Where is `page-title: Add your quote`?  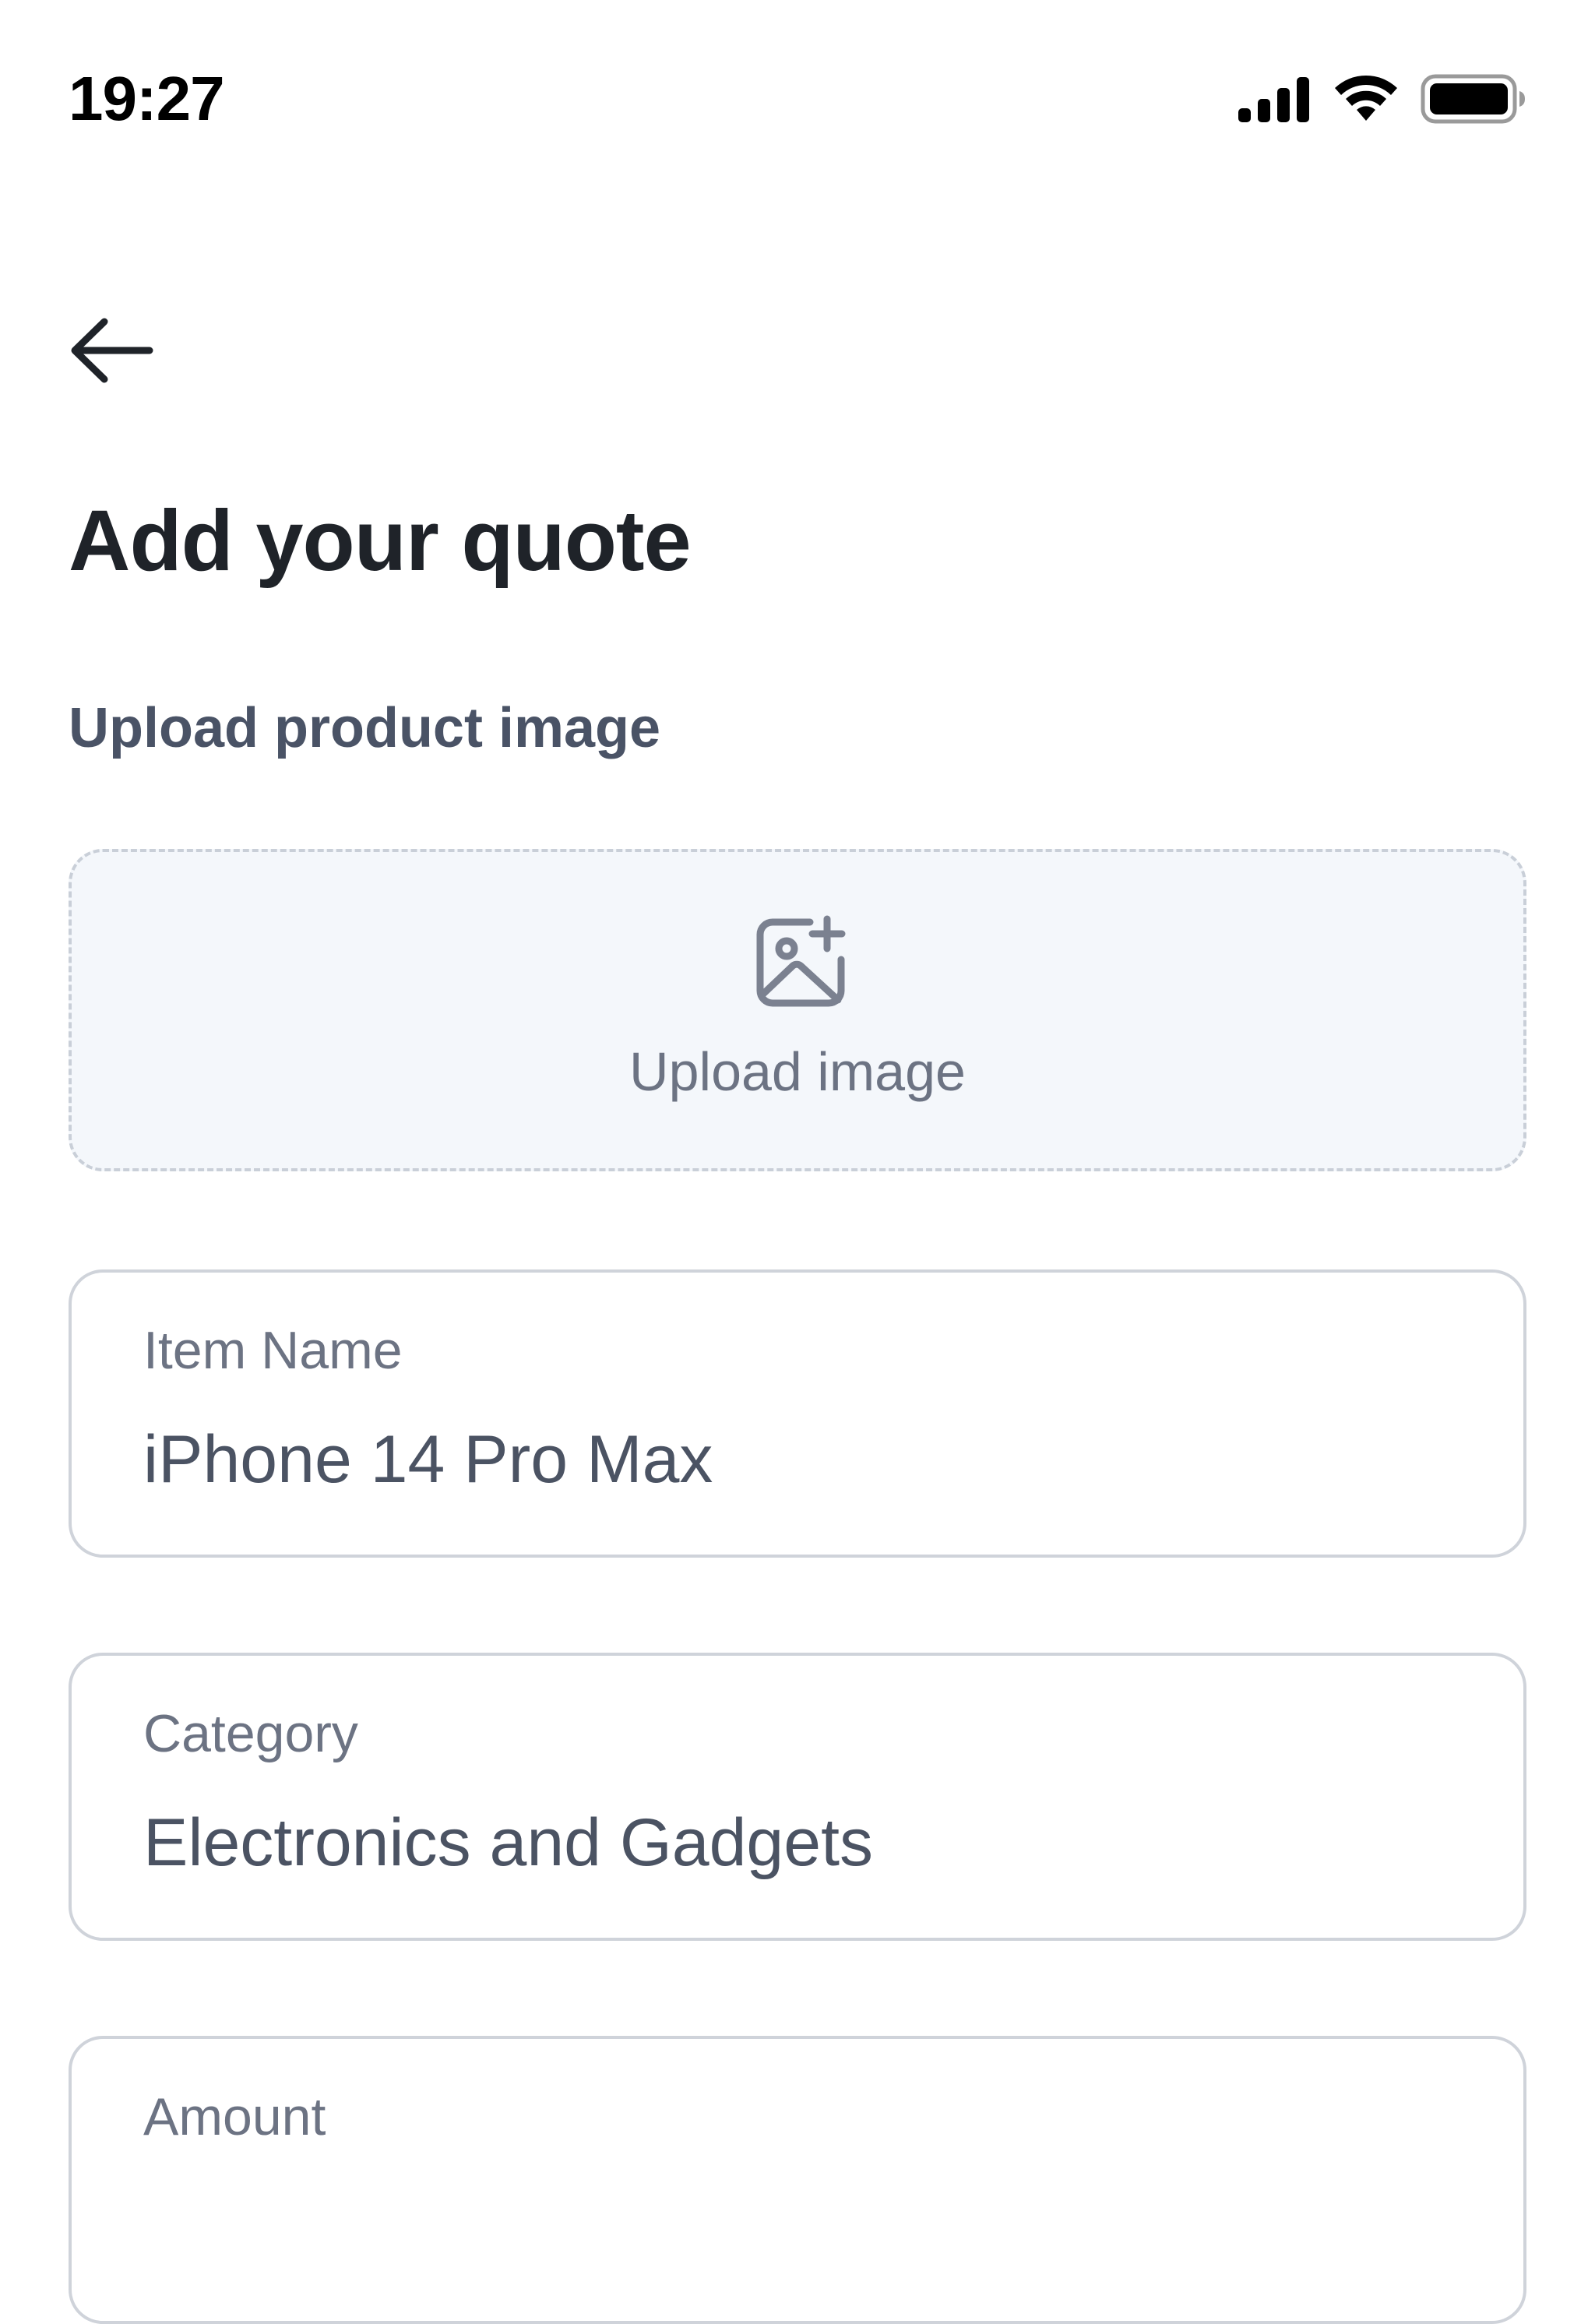
page-title: Add your quote is located at coordinates (380, 541).